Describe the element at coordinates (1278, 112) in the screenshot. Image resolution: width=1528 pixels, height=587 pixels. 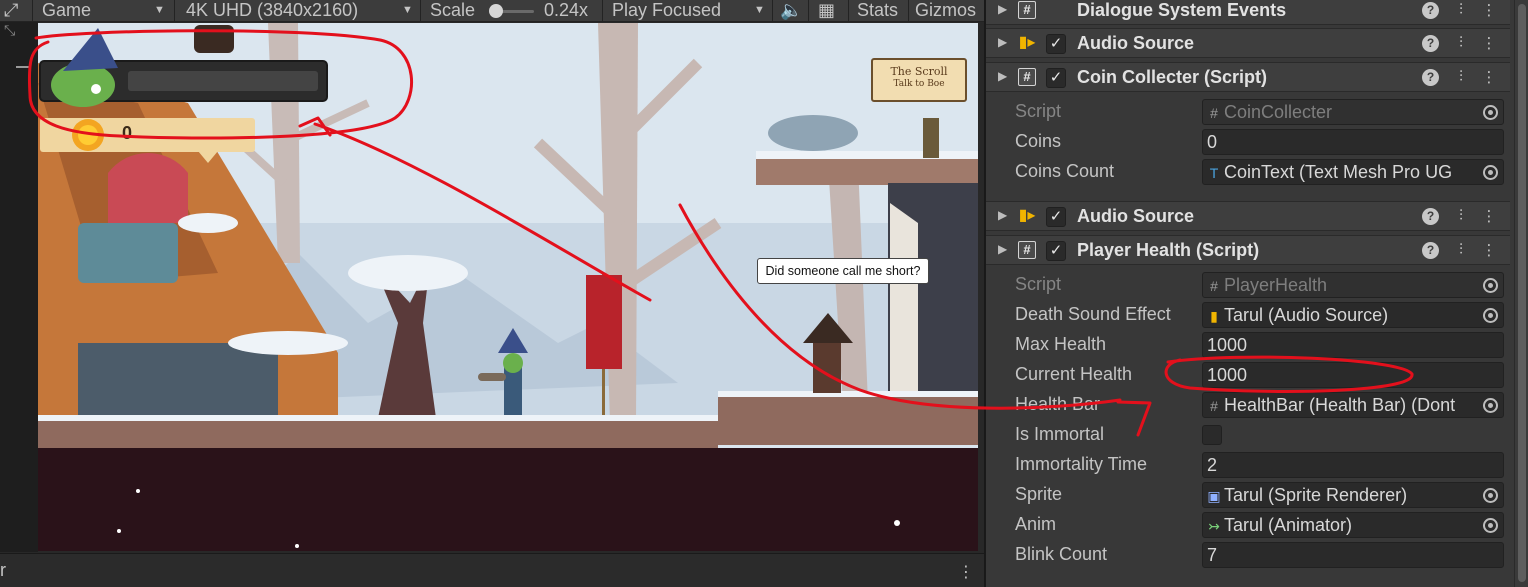
I see `property-value: CoinCollecter` at that location.